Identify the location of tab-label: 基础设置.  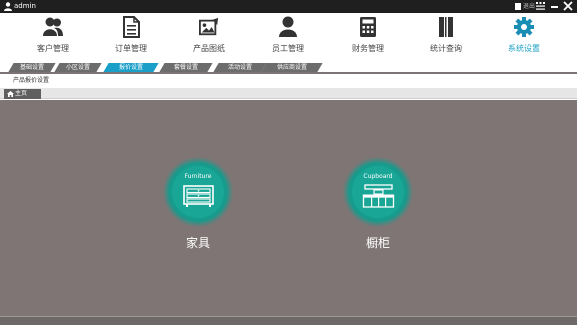
(31, 67).